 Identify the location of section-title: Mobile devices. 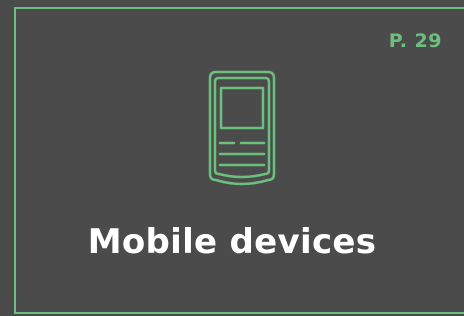
(232, 242).